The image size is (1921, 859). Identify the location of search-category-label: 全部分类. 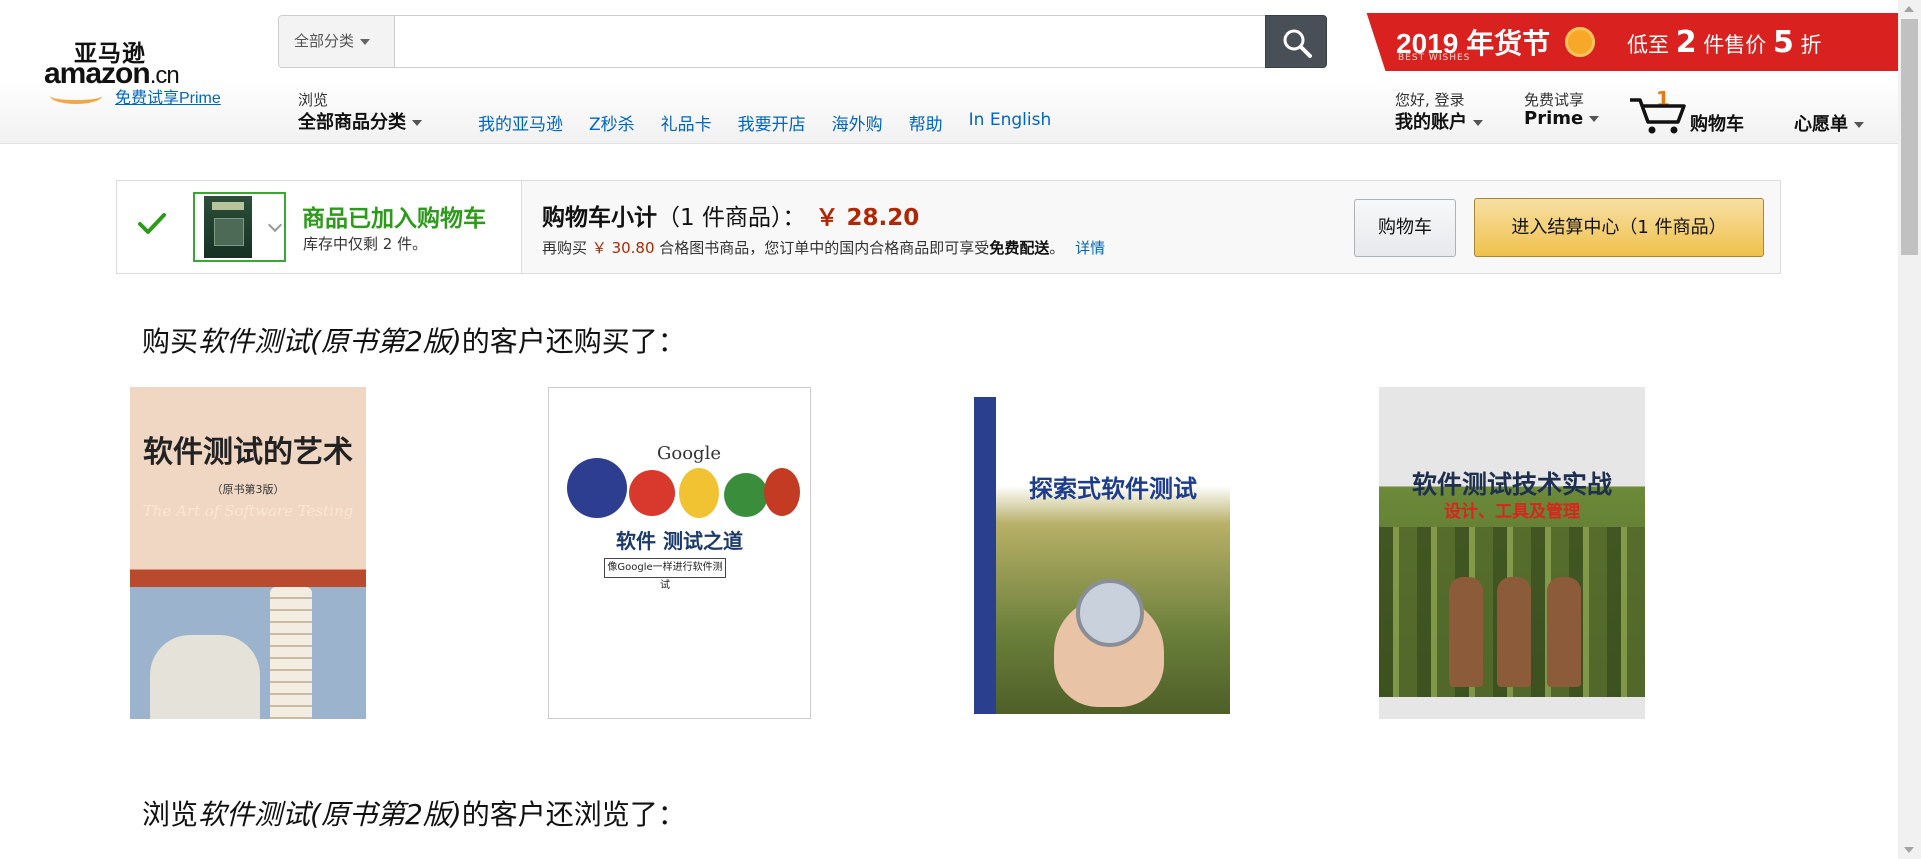
(324, 41).